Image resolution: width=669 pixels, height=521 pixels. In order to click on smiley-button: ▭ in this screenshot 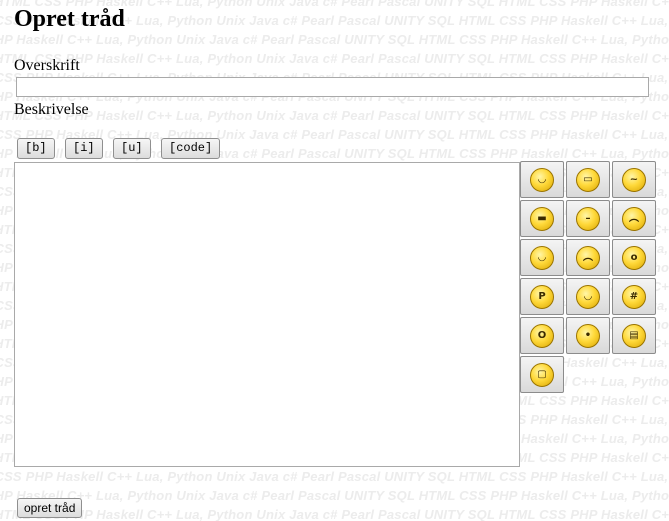, I will do `click(588, 179)`.